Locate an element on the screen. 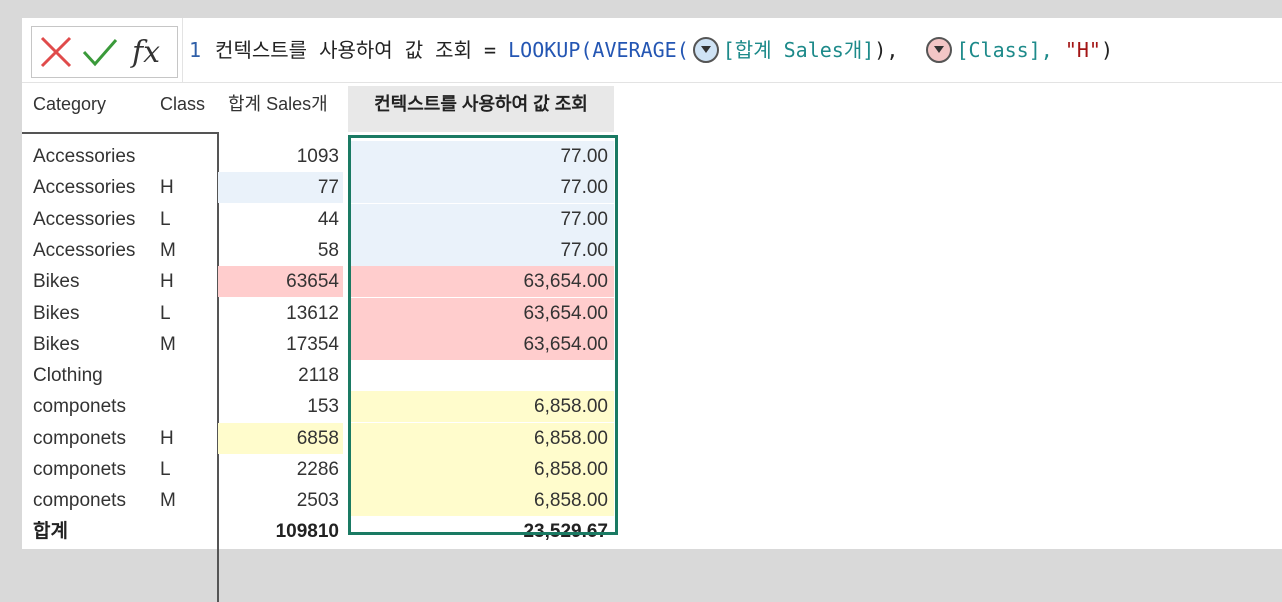 Image resolution: width=1282 pixels, height=602 pixels. sales-cell: 2286 is located at coordinates (317, 469).